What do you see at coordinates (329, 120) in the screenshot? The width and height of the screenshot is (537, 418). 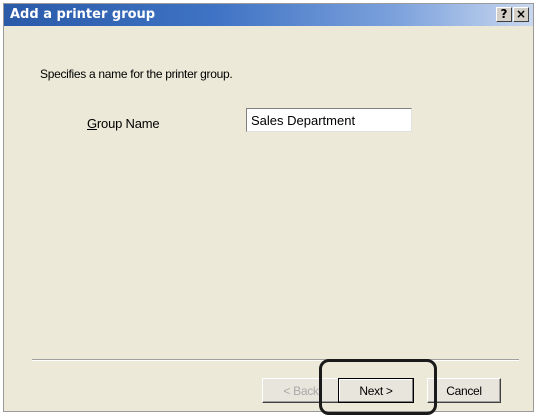 I see `group-name-input` at bounding box center [329, 120].